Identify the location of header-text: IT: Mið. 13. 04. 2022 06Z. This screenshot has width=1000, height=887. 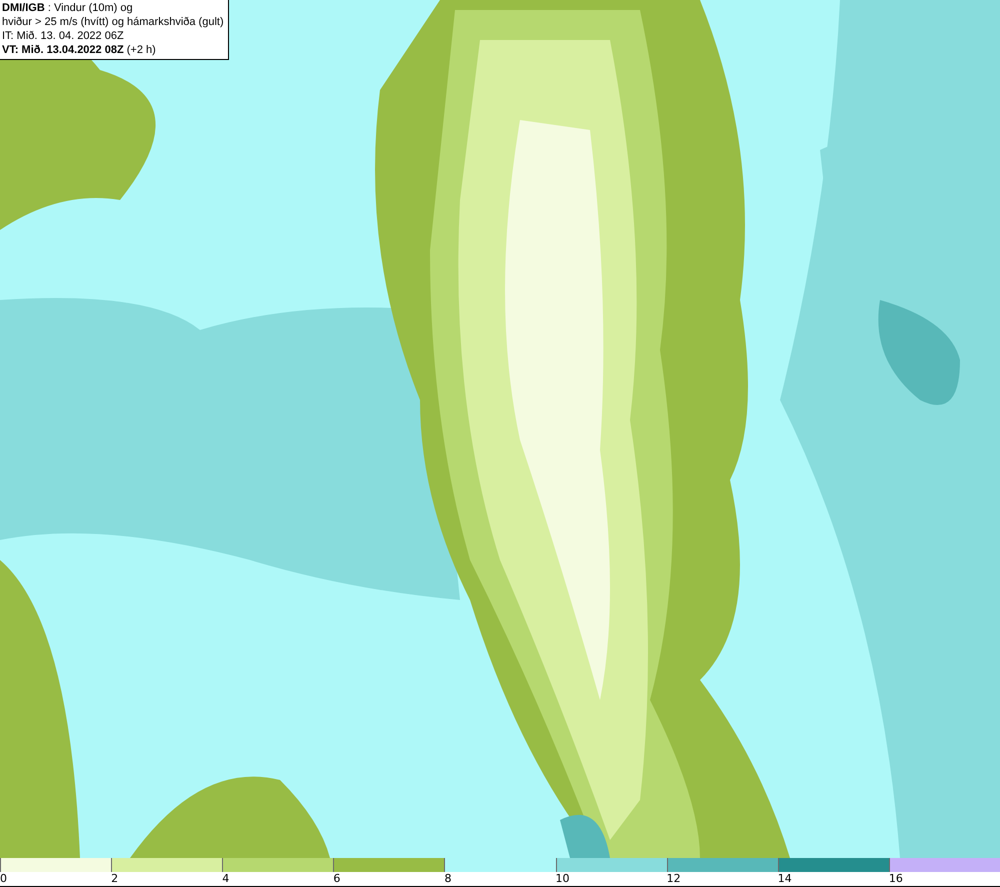
(63, 36).